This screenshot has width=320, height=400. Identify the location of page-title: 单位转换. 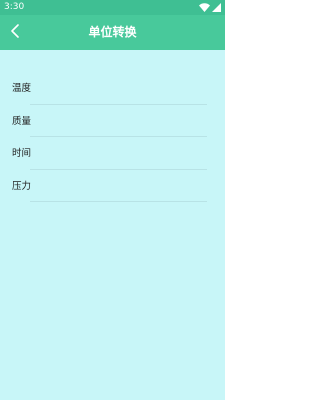
(112, 32).